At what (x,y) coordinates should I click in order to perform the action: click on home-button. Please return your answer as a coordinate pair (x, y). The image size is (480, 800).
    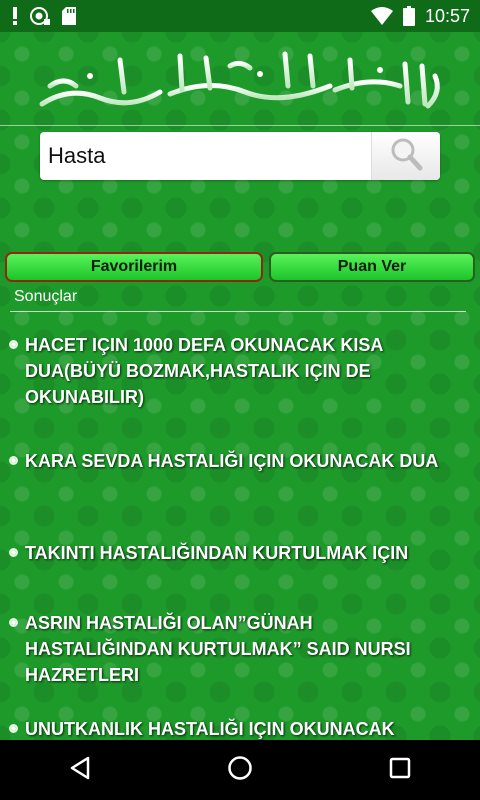
    Looking at the image, I should click on (240, 770).